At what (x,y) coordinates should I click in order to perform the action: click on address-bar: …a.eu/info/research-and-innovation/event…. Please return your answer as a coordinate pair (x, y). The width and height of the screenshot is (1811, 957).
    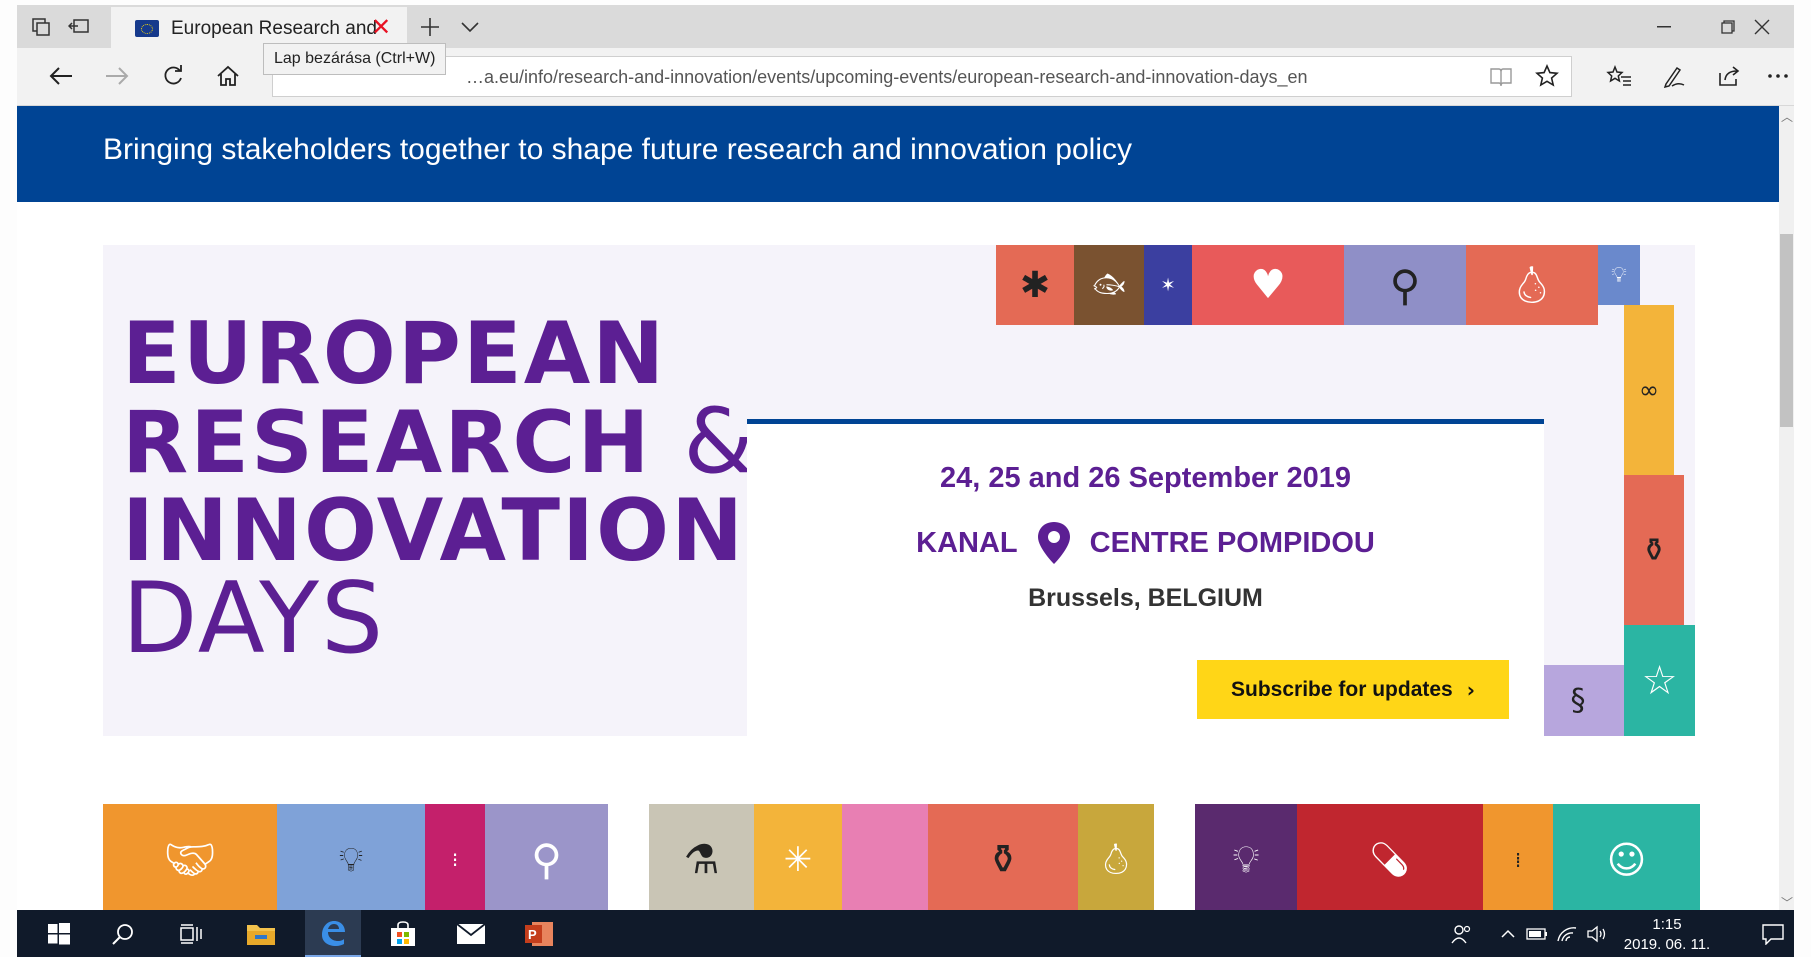
    Looking at the image, I should click on (922, 76).